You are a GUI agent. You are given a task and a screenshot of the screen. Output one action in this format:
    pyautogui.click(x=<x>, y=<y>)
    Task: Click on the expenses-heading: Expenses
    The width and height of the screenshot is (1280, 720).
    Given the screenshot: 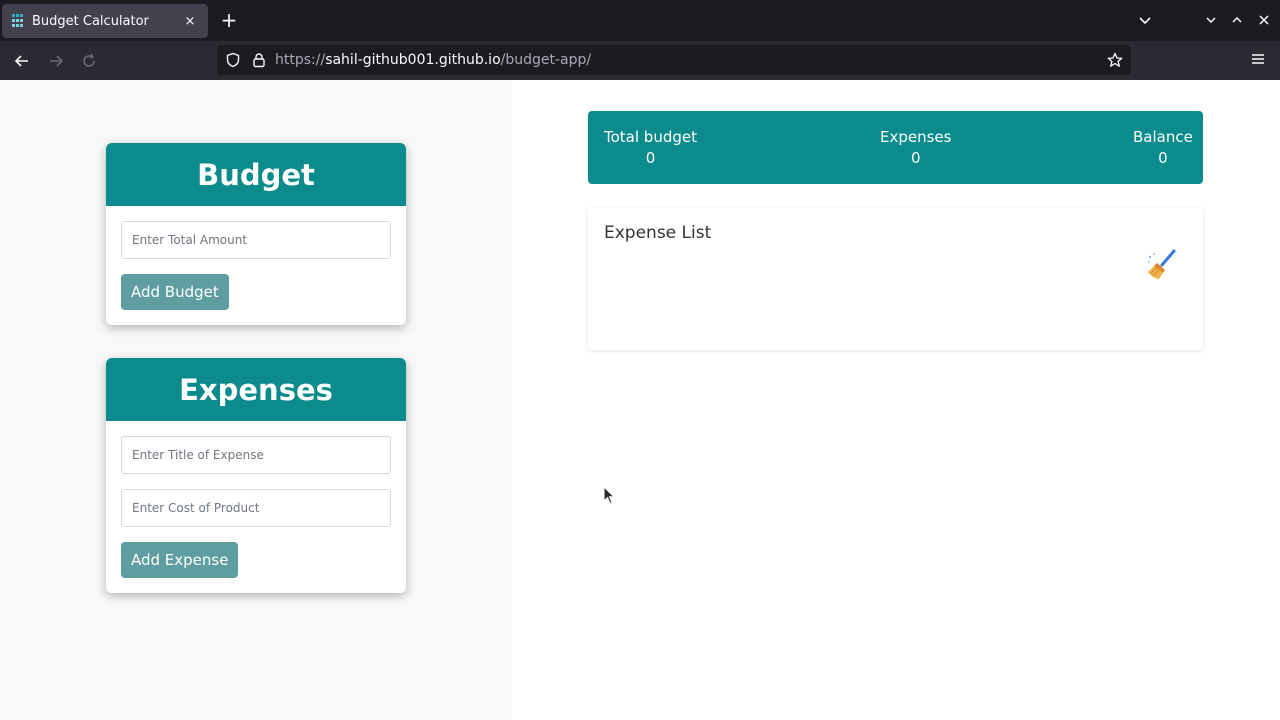 What is the action you would take?
    pyautogui.click(x=256, y=389)
    